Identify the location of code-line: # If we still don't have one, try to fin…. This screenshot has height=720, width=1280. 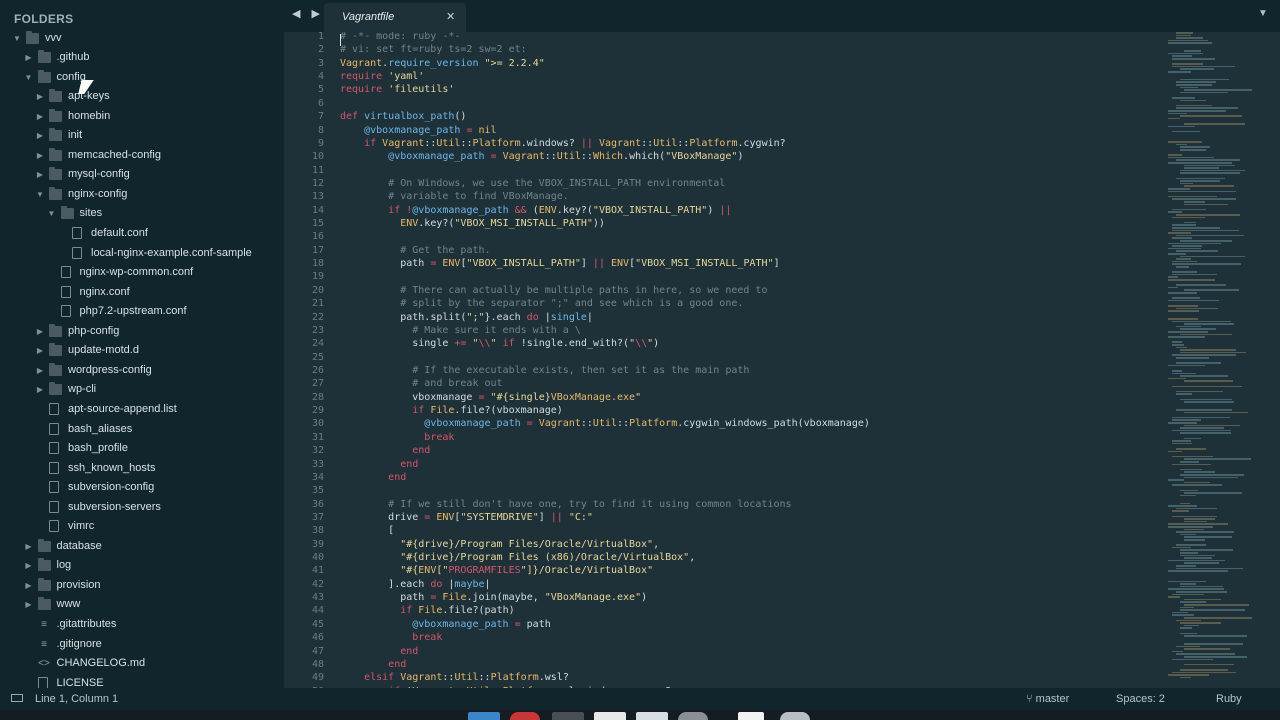
(565, 504).